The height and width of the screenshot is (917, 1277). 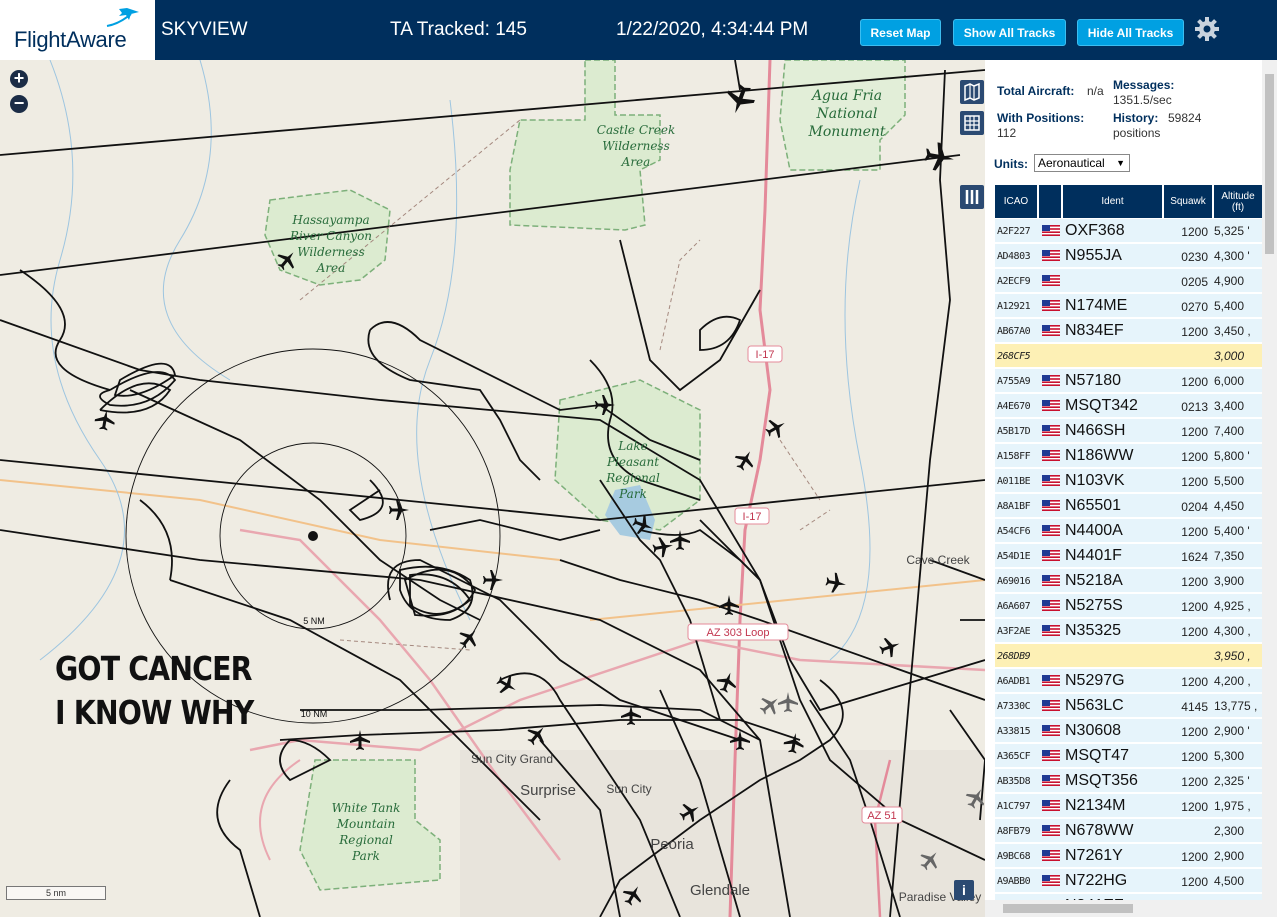 What do you see at coordinates (1101, 780) in the screenshot?
I see `row-ident: MSQT356` at bounding box center [1101, 780].